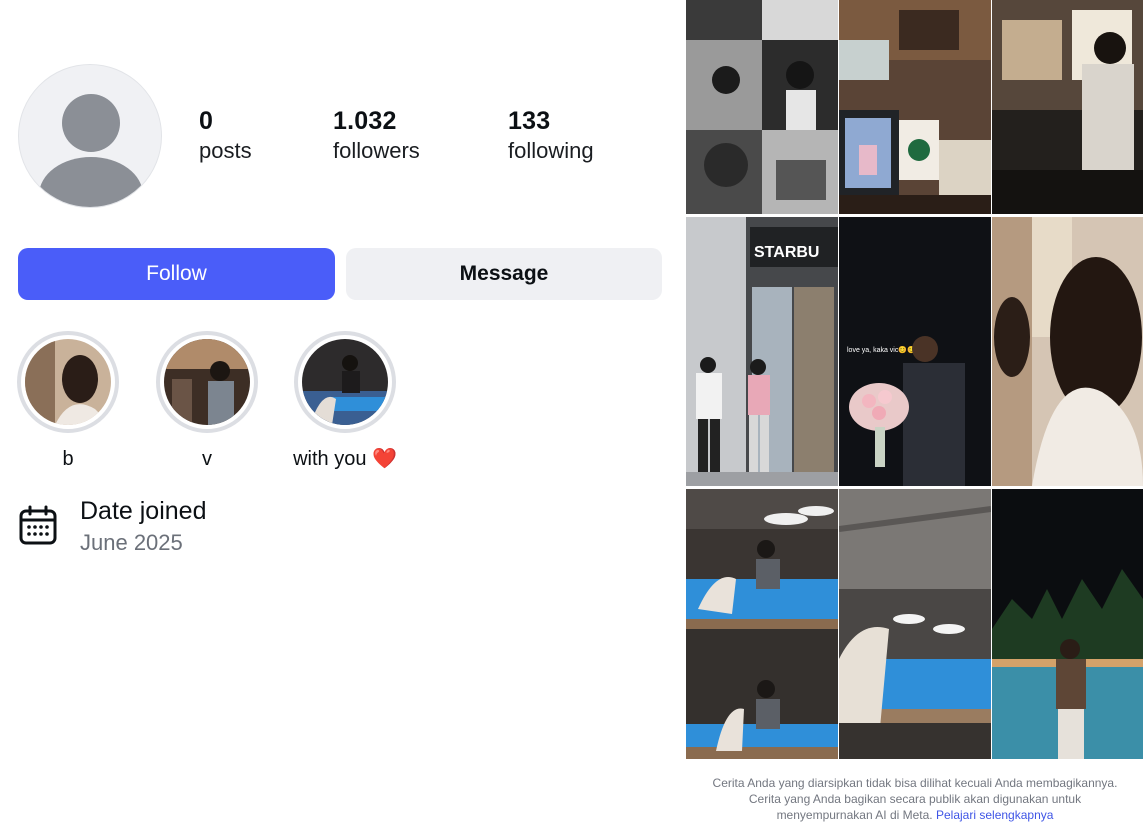 The width and height of the screenshot is (1143, 828). Describe the element at coordinates (994, 815) in the screenshot. I see `learn-more-link: Pelajari selengkapnya` at that location.